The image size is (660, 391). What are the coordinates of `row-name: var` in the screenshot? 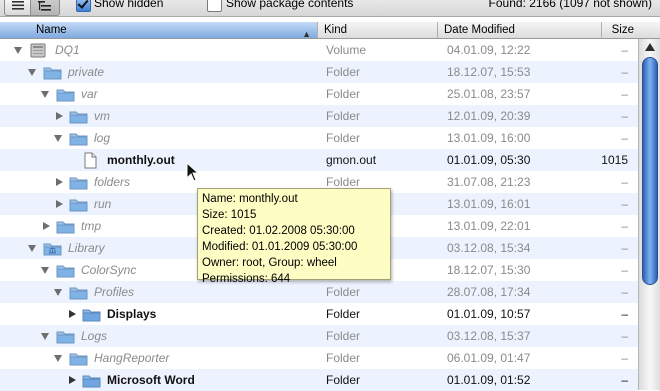 It's located at (89, 94).